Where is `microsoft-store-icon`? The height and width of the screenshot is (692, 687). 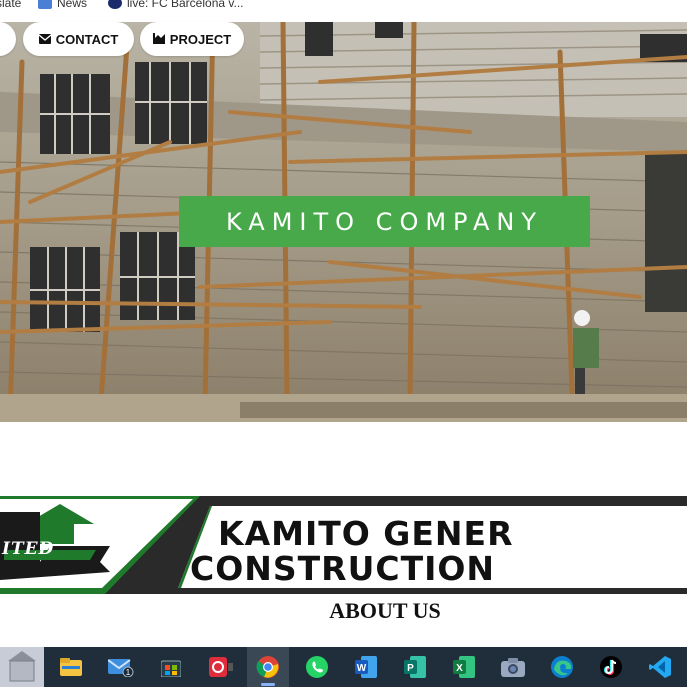
microsoft-store-icon is located at coordinates (171, 668).